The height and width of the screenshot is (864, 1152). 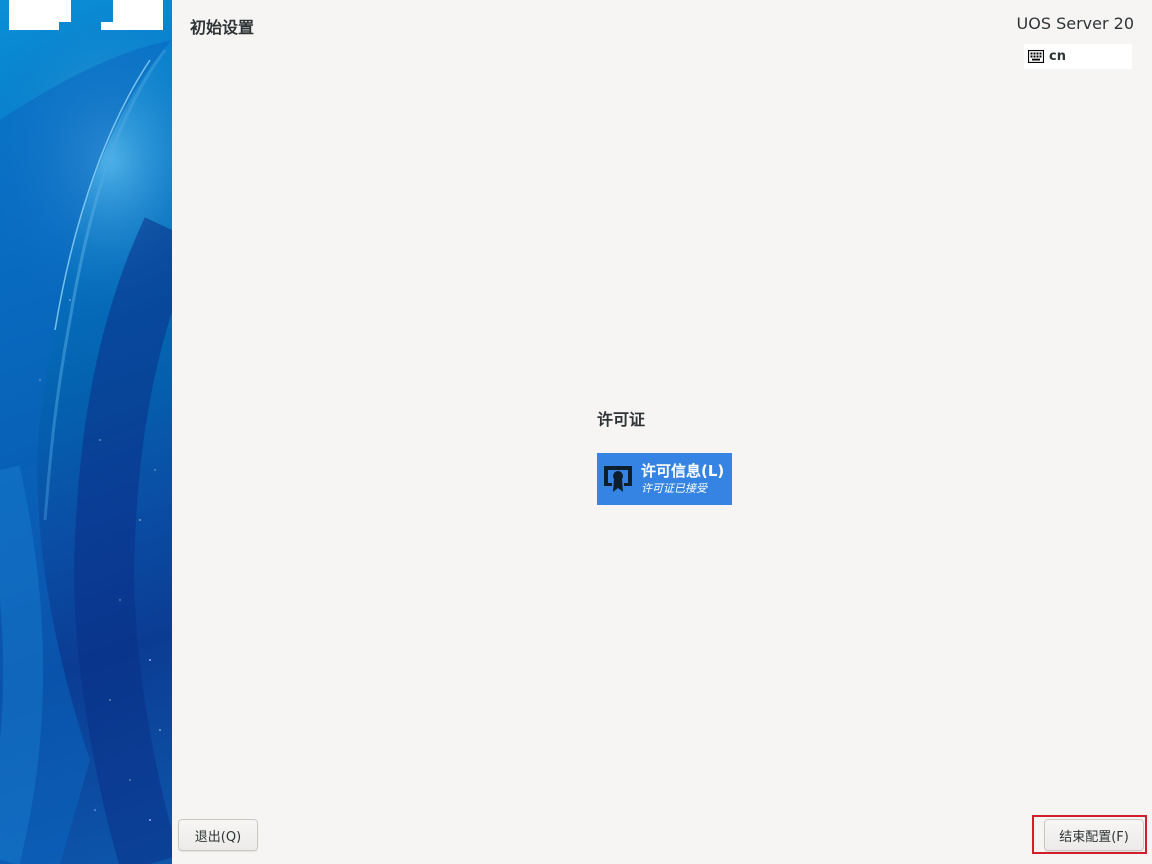 What do you see at coordinates (683, 471) in the screenshot?
I see `license-spoke-title: 许可信息(L)` at bounding box center [683, 471].